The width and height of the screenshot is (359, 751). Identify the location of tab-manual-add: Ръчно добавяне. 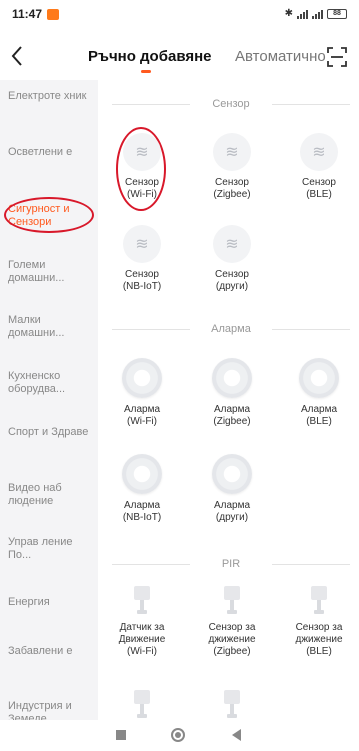
(150, 56).